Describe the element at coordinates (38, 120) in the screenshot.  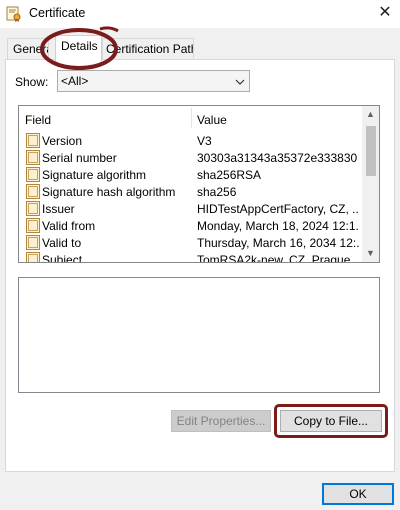
I see `column-header-field: Field` at that location.